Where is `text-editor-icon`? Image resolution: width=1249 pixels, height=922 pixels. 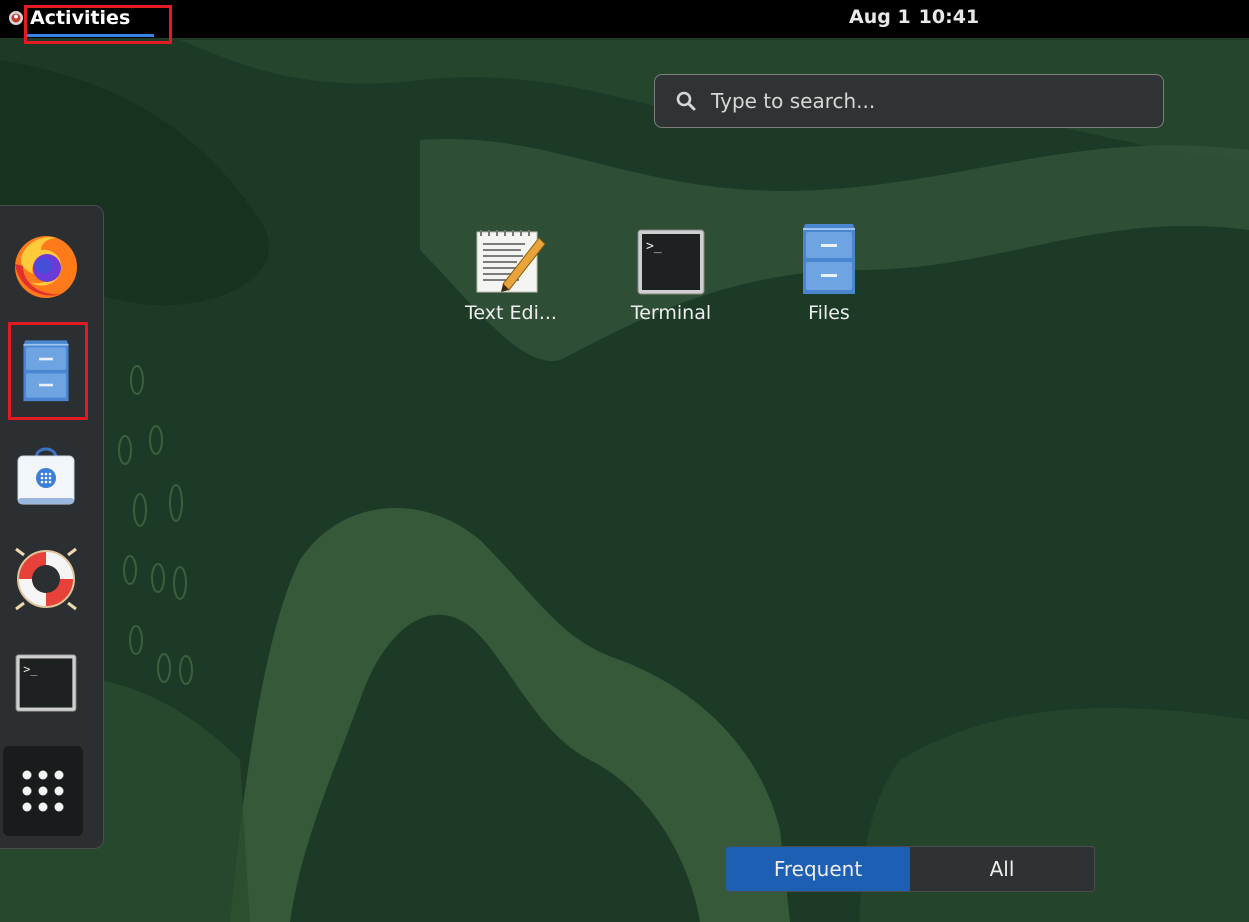
text-editor-icon is located at coordinates (511, 261).